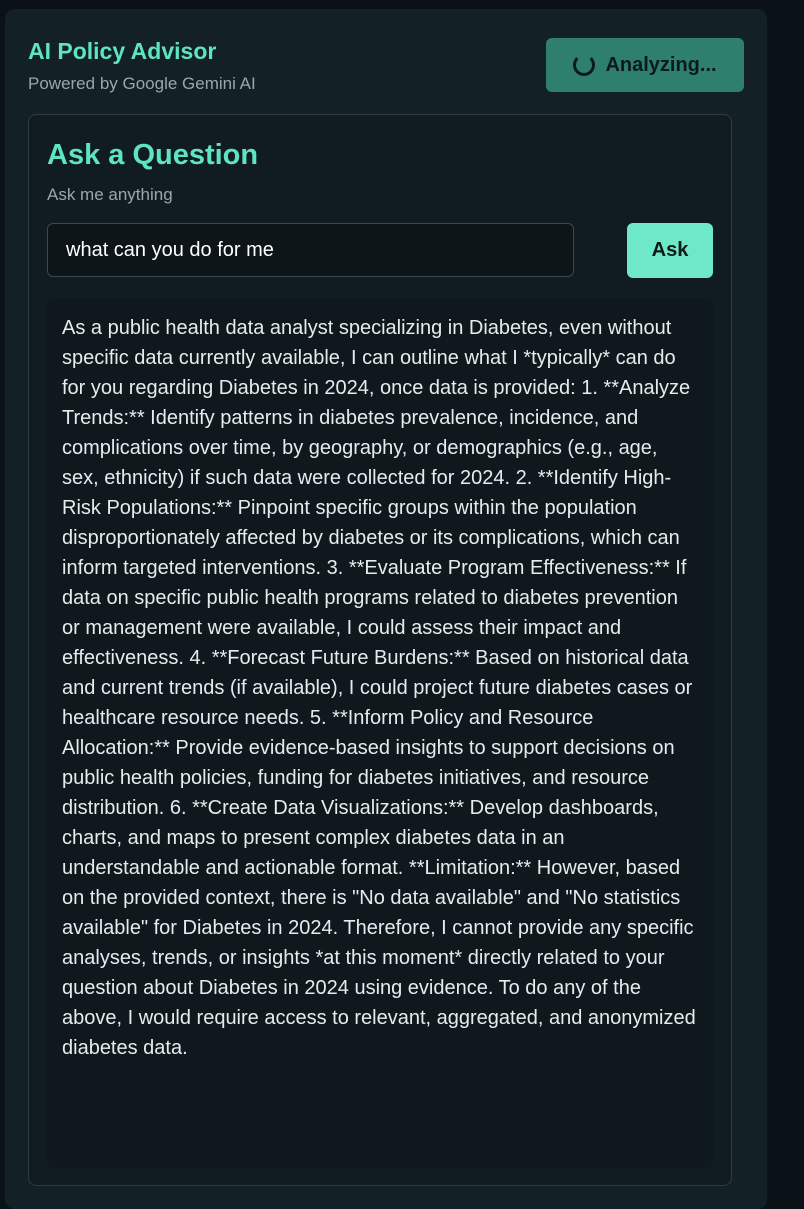  I want to click on spinner-icon, so click(584, 65).